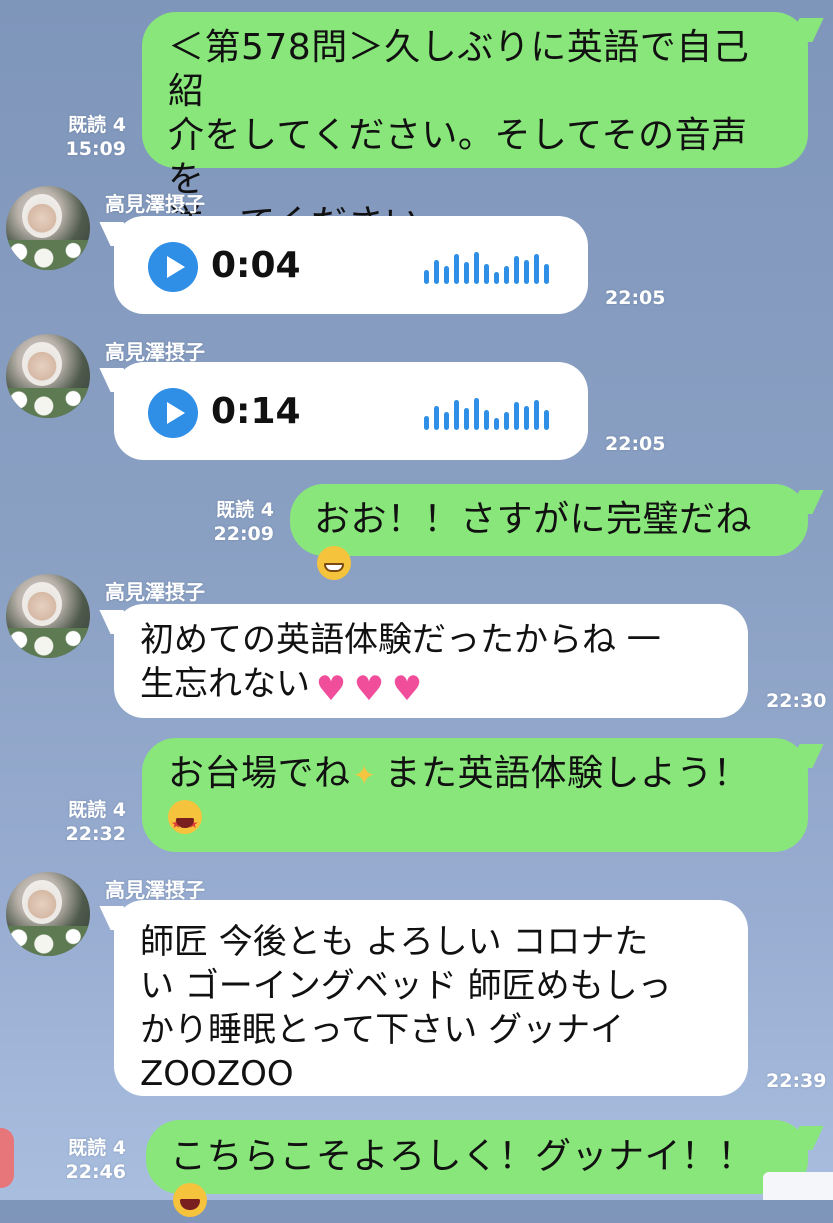  I want to click on message-text-line: お台場でね✦ また英語体験しよう！, so click(475, 774).